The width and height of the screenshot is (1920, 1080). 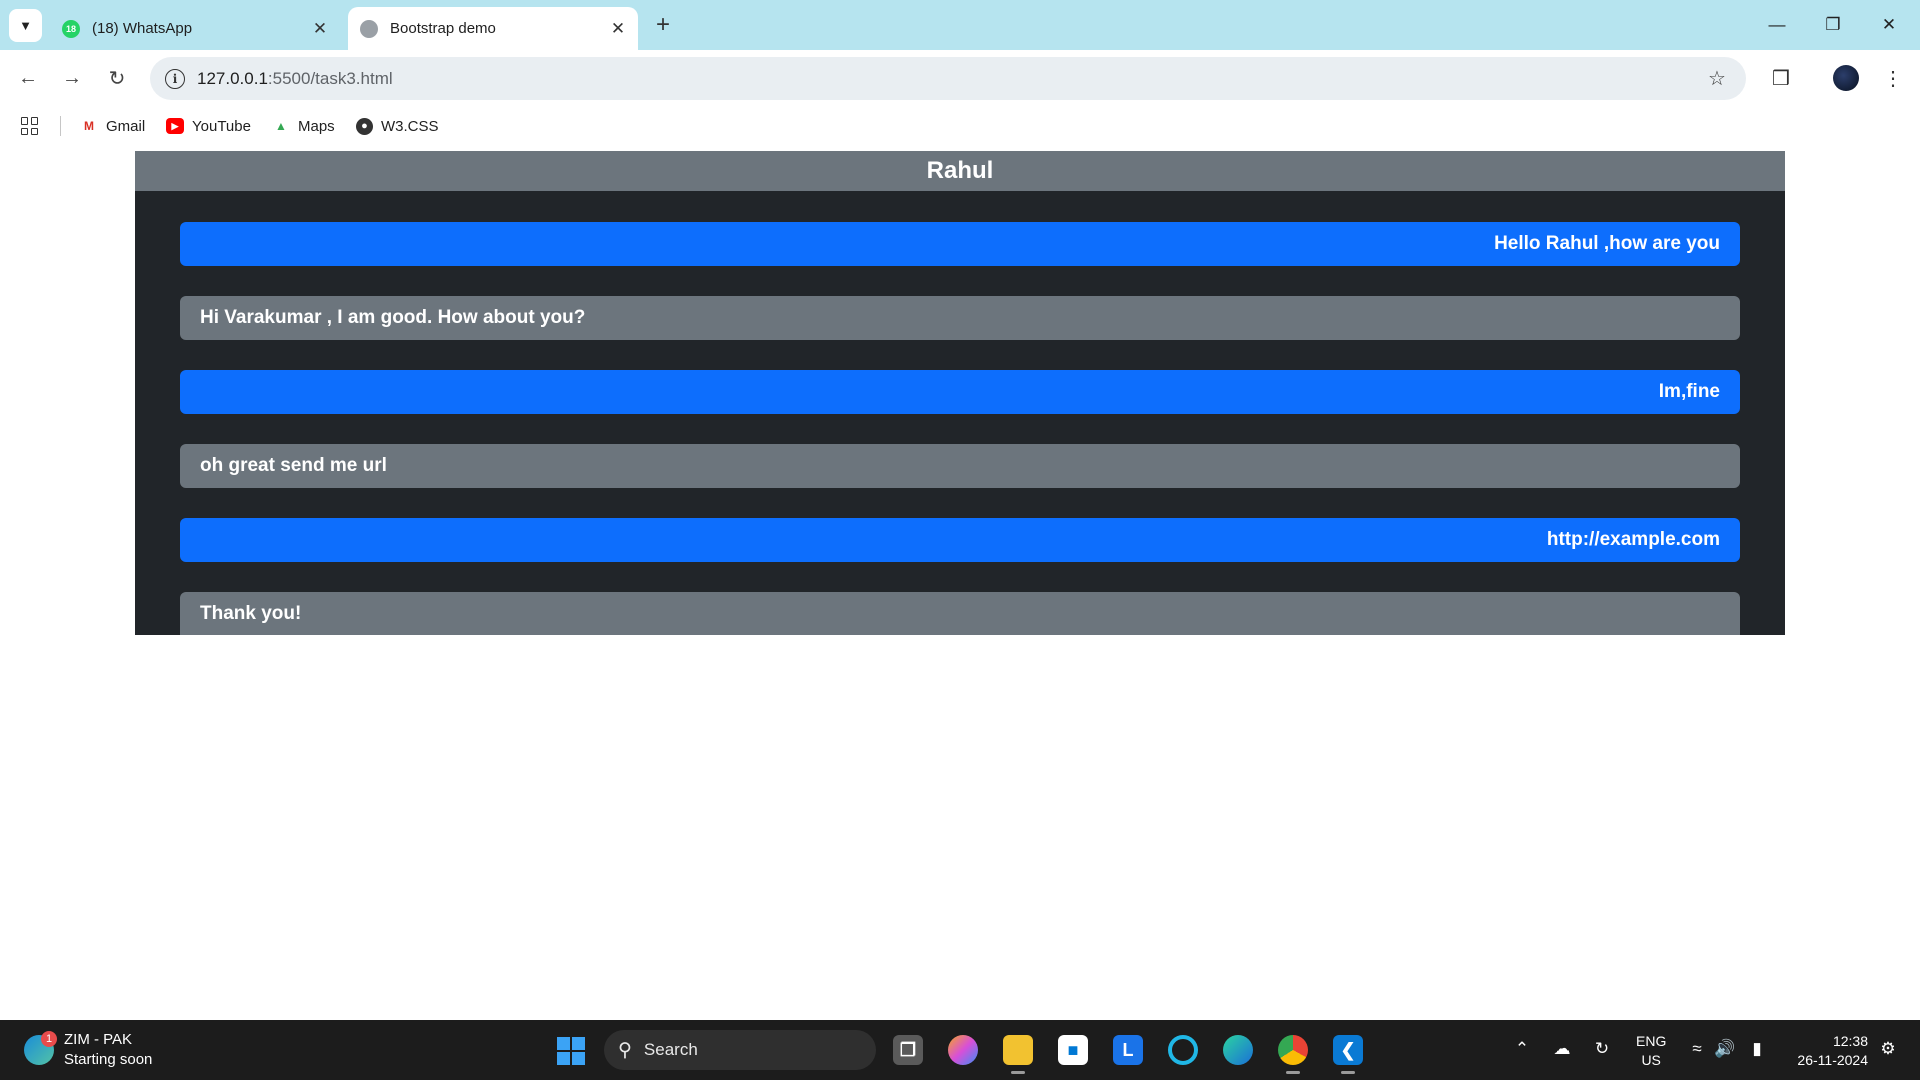 I want to click on globe-icon: ●, so click(x=364, y=126).